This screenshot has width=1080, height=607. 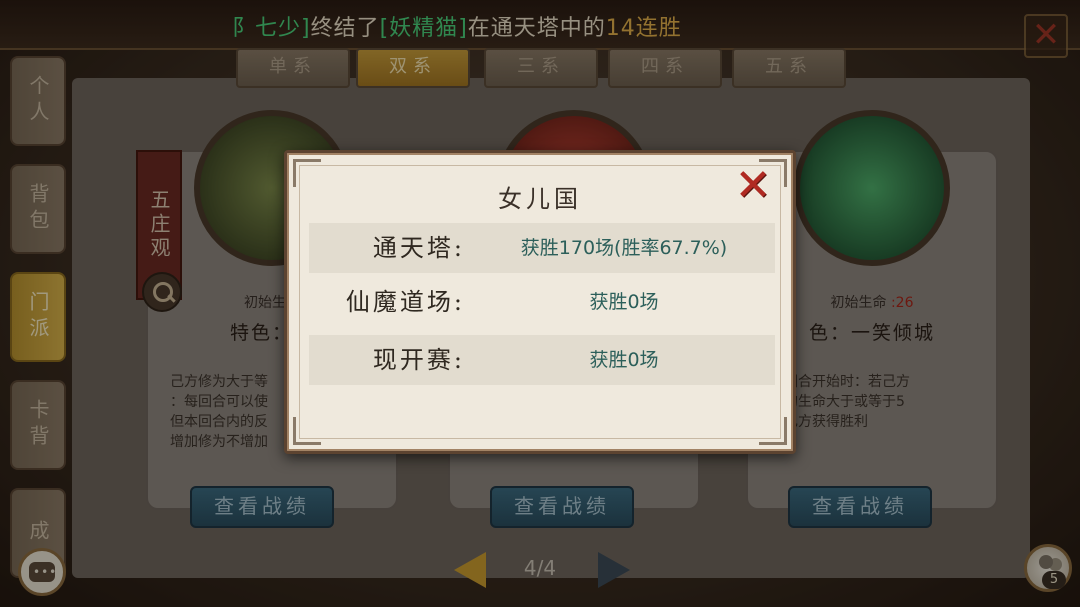 I want to click on record-row-open-match: 现开赛: 获胜0场, so click(x=542, y=360).